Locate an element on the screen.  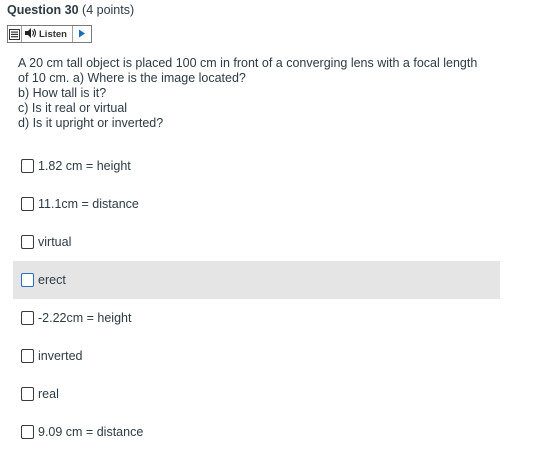
answer-label: 1.82 cm = height is located at coordinates (84, 166).